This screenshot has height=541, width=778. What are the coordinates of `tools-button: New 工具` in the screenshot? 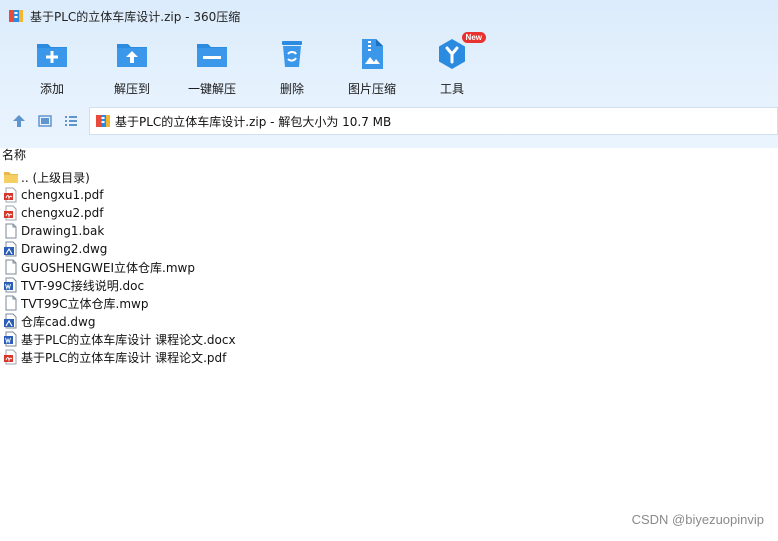 It's located at (452, 66).